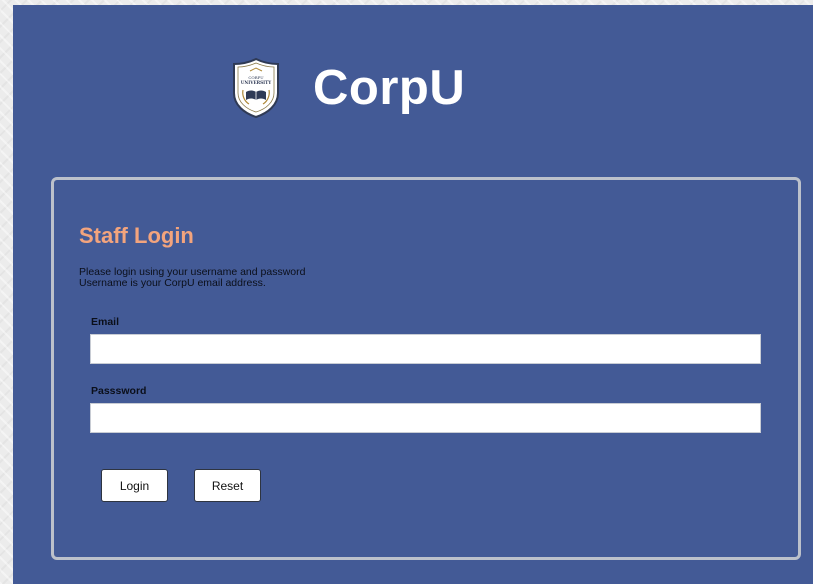  I want to click on reset-button: Reset, so click(227, 485).